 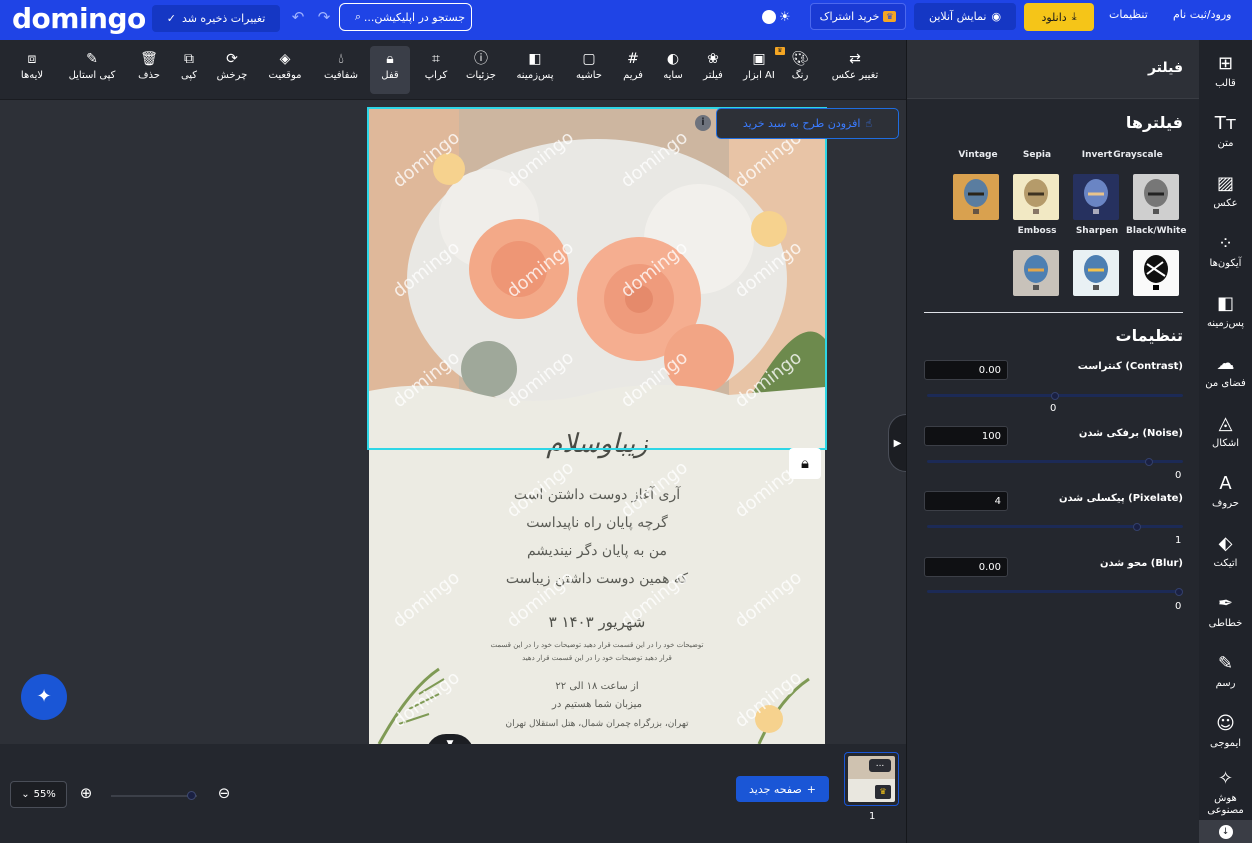 I want to click on page-number: 1, so click(x=872, y=816).